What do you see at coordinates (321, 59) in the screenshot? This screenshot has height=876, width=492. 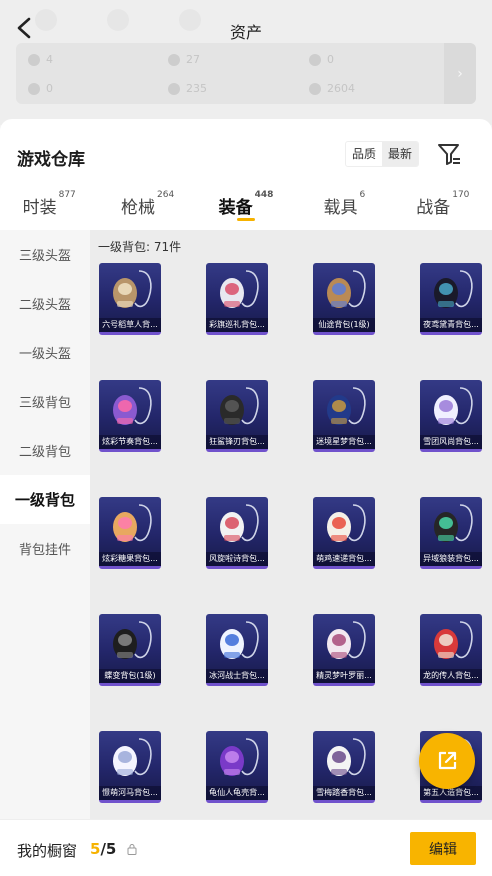 I see `asset-item: 0` at bounding box center [321, 59].